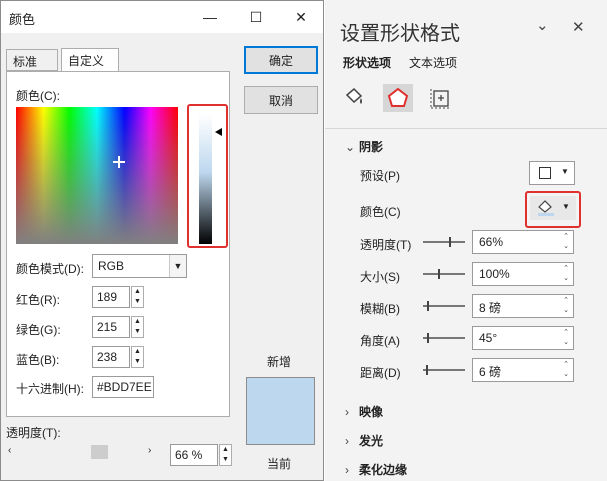  I want to click on pane-transparency-slider, so click(444, 242).